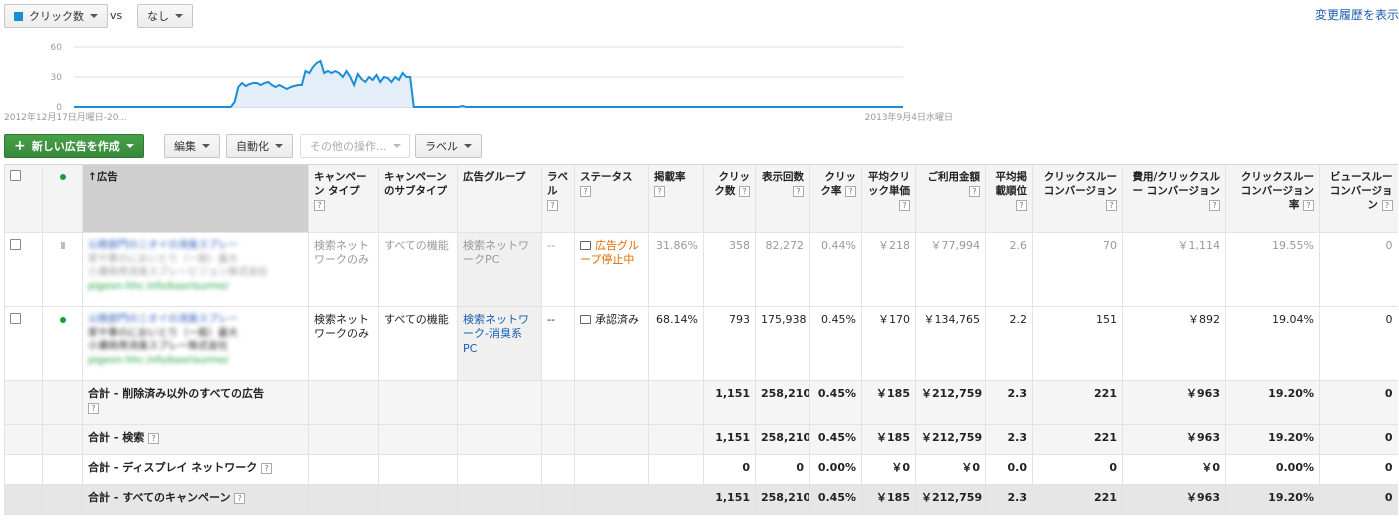 This screenshot has height=520, width=1399. Describe the element at coordinates (835, 469) in the screenshot. I see `ctr-cell: 0.00%` at that location.